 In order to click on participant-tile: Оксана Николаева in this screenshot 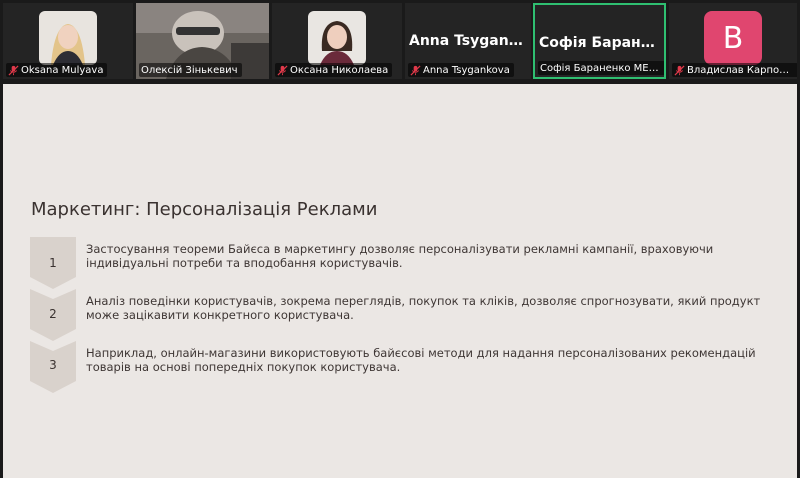, I will do `click(337, 41)`.